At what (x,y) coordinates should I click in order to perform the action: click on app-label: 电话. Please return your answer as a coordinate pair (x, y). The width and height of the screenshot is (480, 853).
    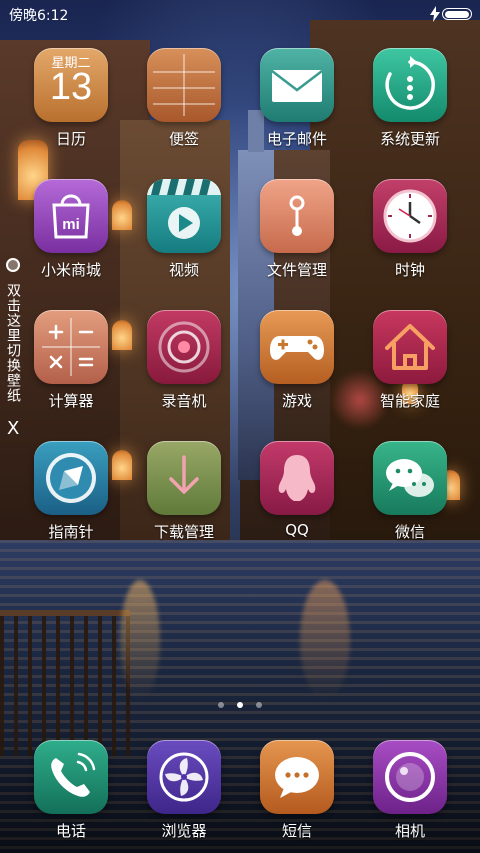
    Looking at the image, I should click on (70, 831).